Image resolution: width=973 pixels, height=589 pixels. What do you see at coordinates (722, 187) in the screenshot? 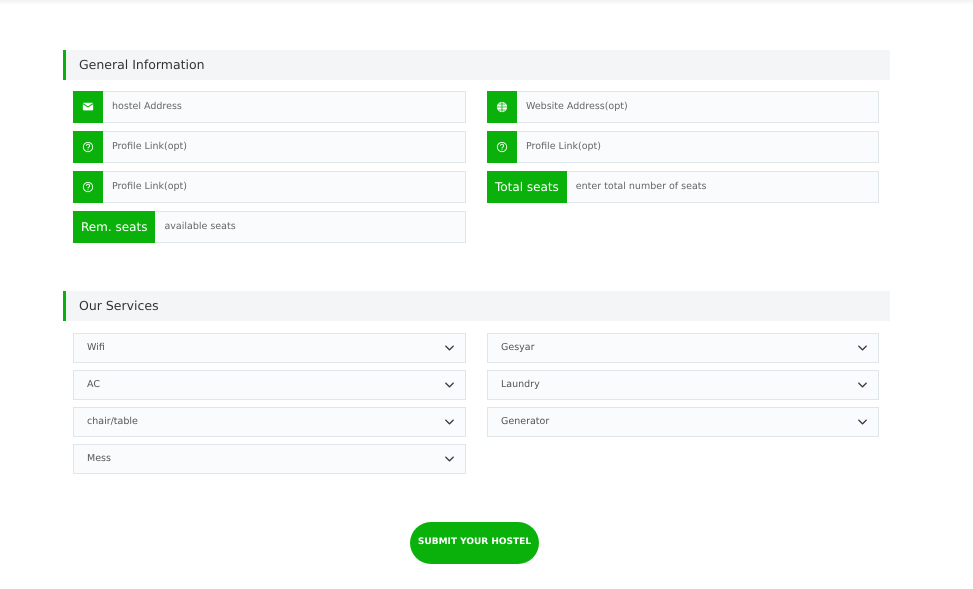
I see `text-field: enter total number of seats` at bounding box center [722, 187].